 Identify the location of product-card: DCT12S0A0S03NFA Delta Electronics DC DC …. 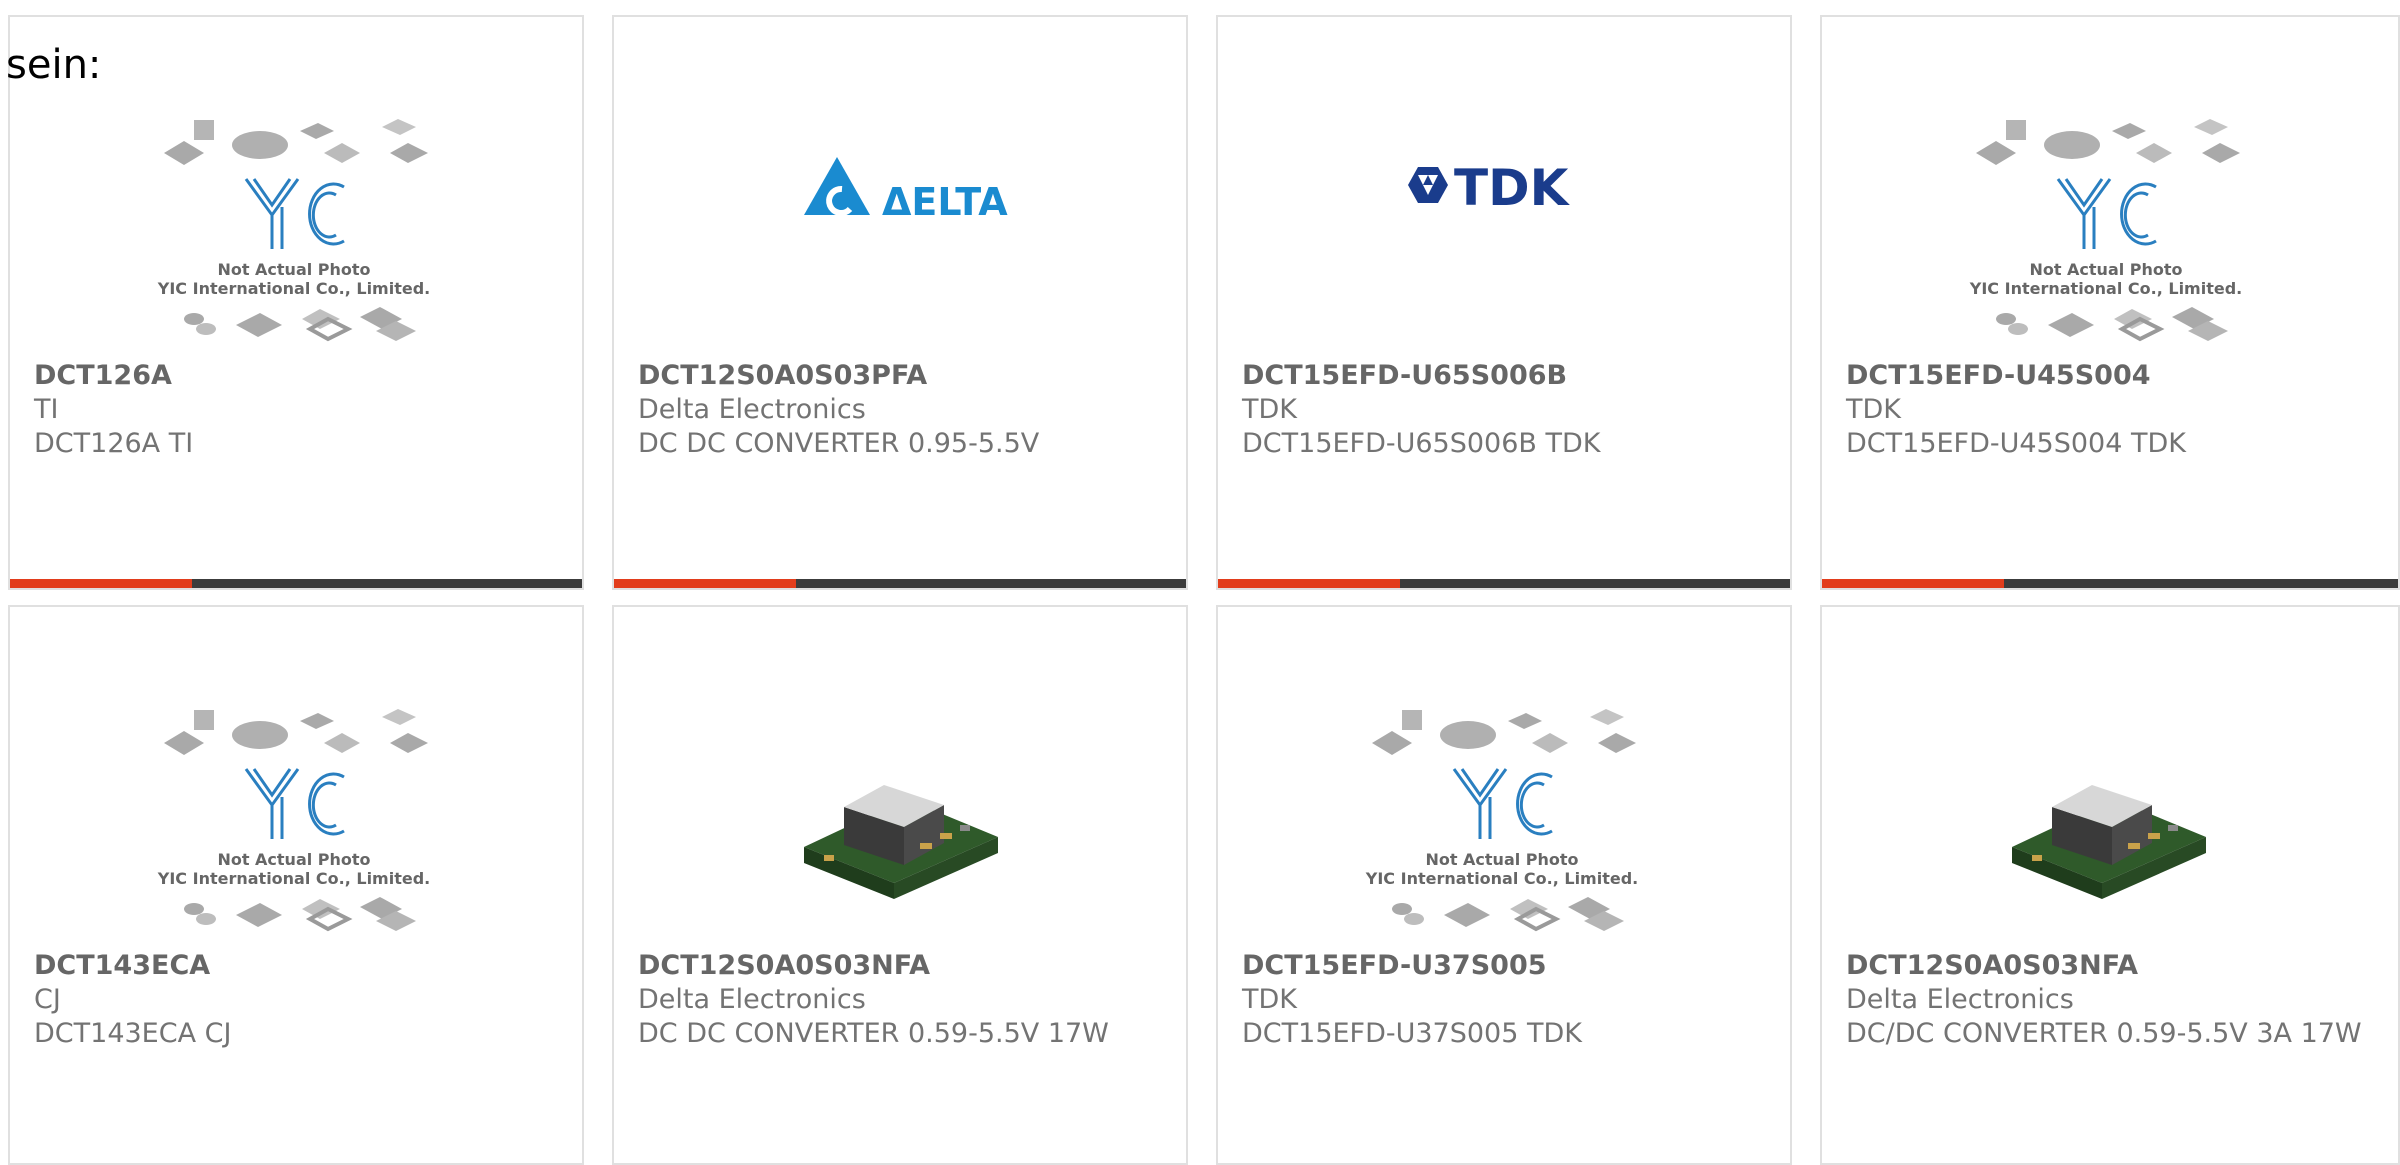
(900, 885).